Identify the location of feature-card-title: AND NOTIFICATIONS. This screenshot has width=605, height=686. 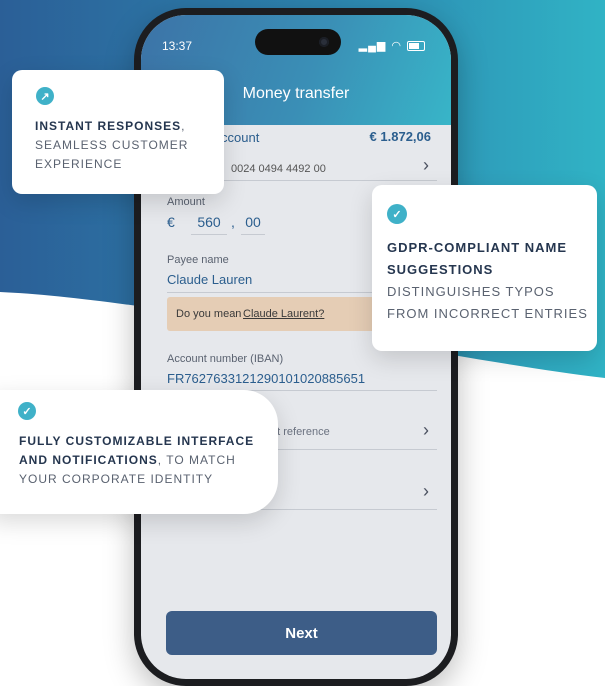
(88, 460).